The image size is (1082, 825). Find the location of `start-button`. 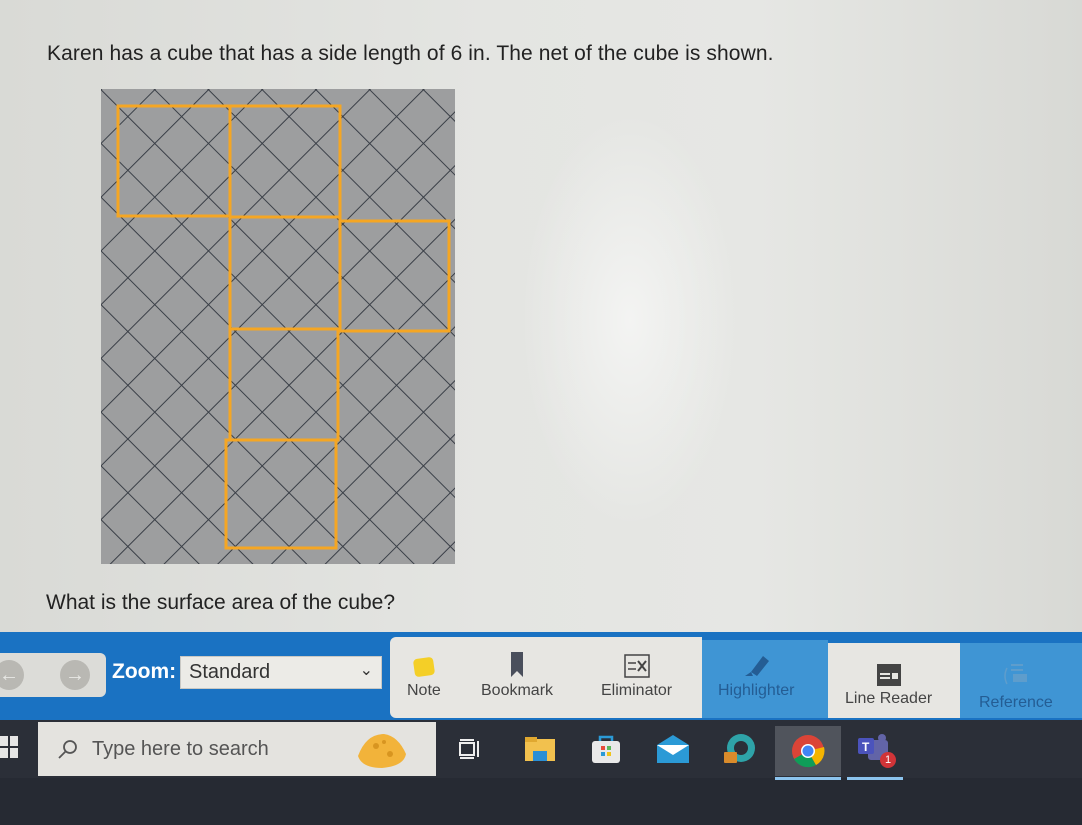

start-button is located at coordinates (9, 747).